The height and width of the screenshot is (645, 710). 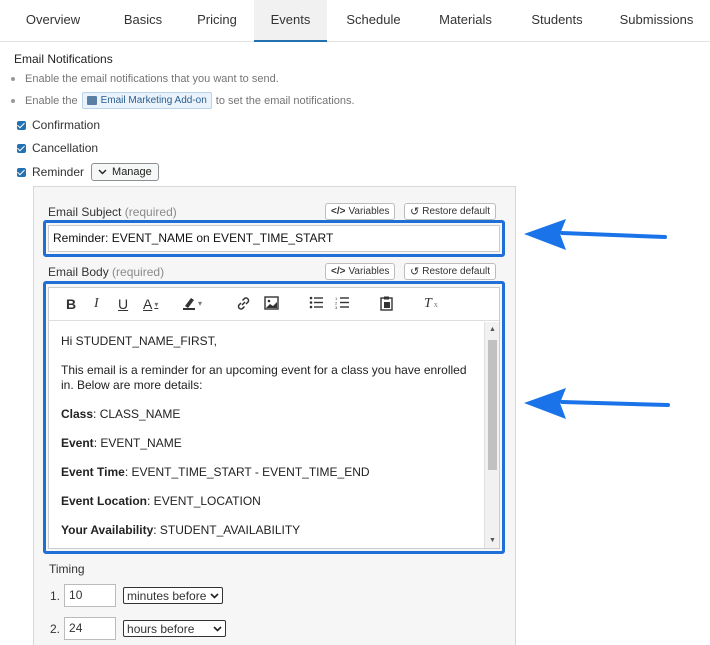 What do you see at coordinates (150, 304) in the screenshot?
I see `text-color-icon: A ▾` at bounding box center [150, 304].